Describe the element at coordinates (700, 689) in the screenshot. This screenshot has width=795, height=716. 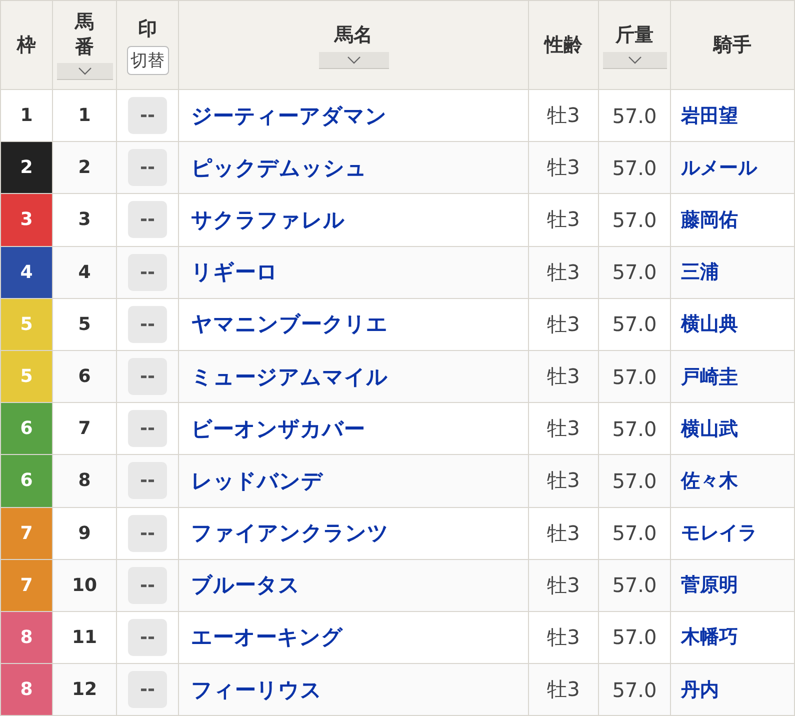
I see `jockey-link: 丹内` at that location.